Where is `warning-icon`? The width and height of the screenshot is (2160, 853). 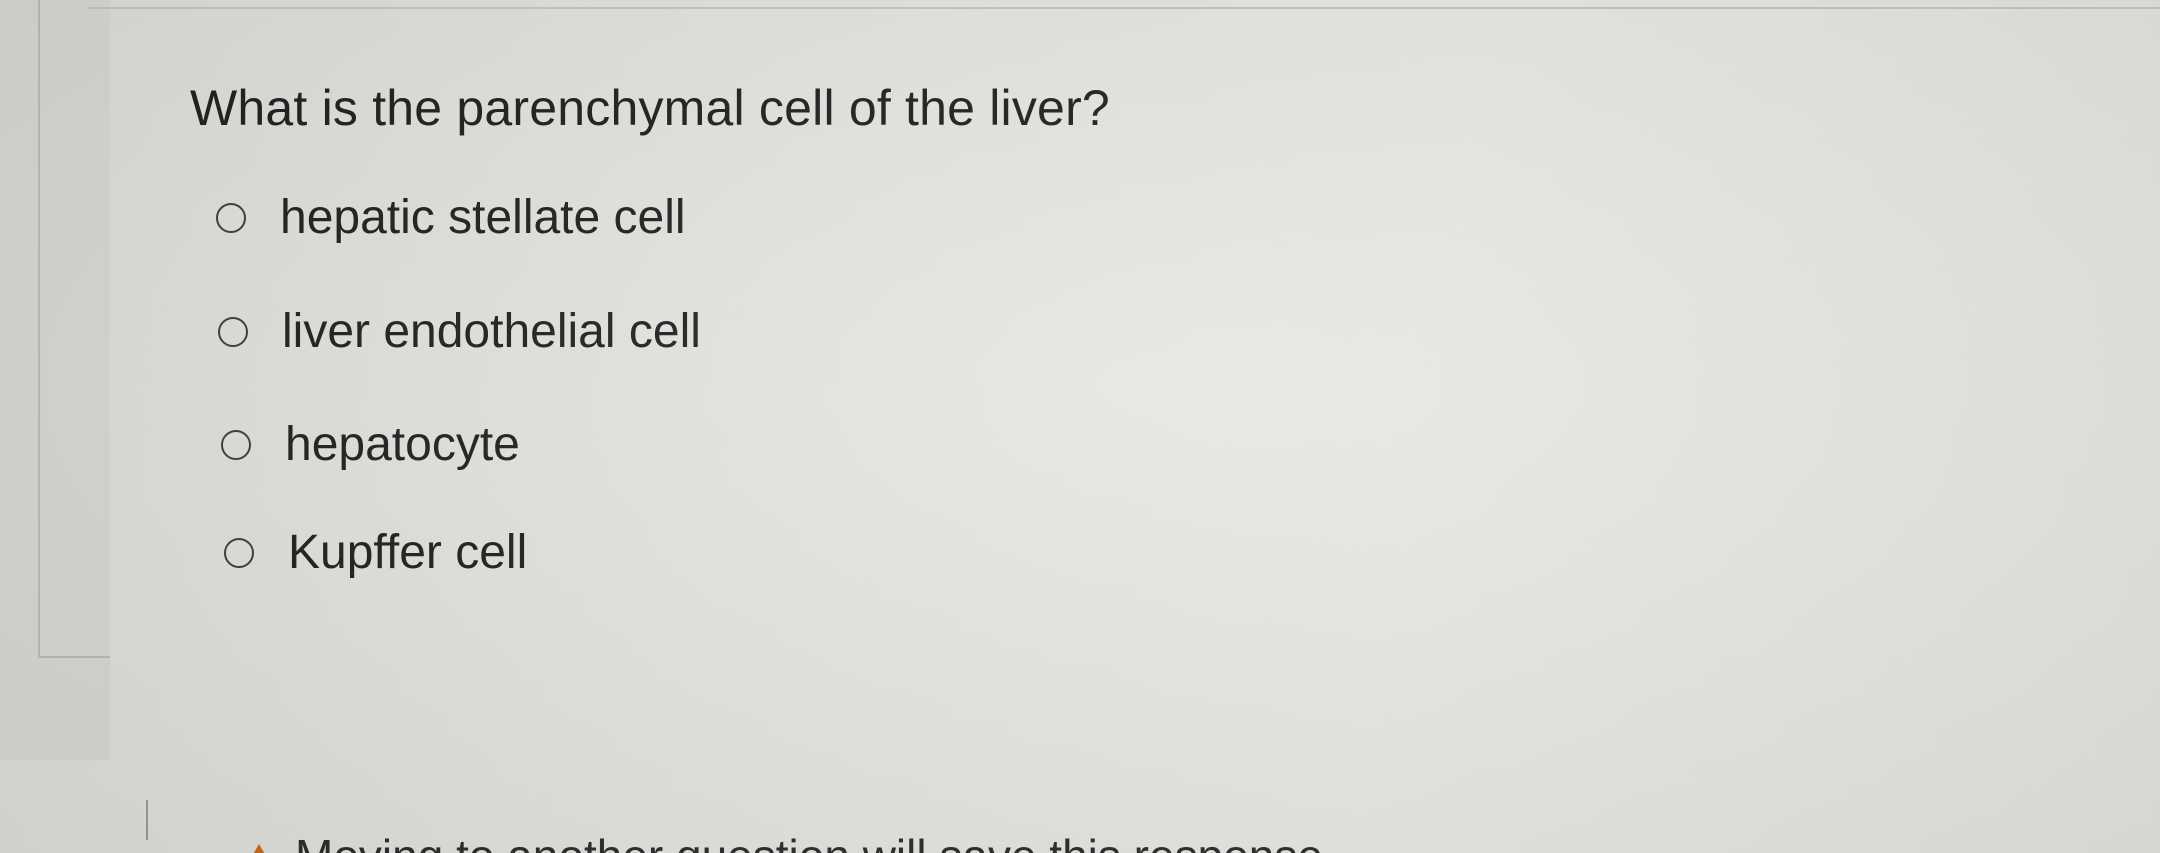
warning-icon is located at coordinates (259, 848).